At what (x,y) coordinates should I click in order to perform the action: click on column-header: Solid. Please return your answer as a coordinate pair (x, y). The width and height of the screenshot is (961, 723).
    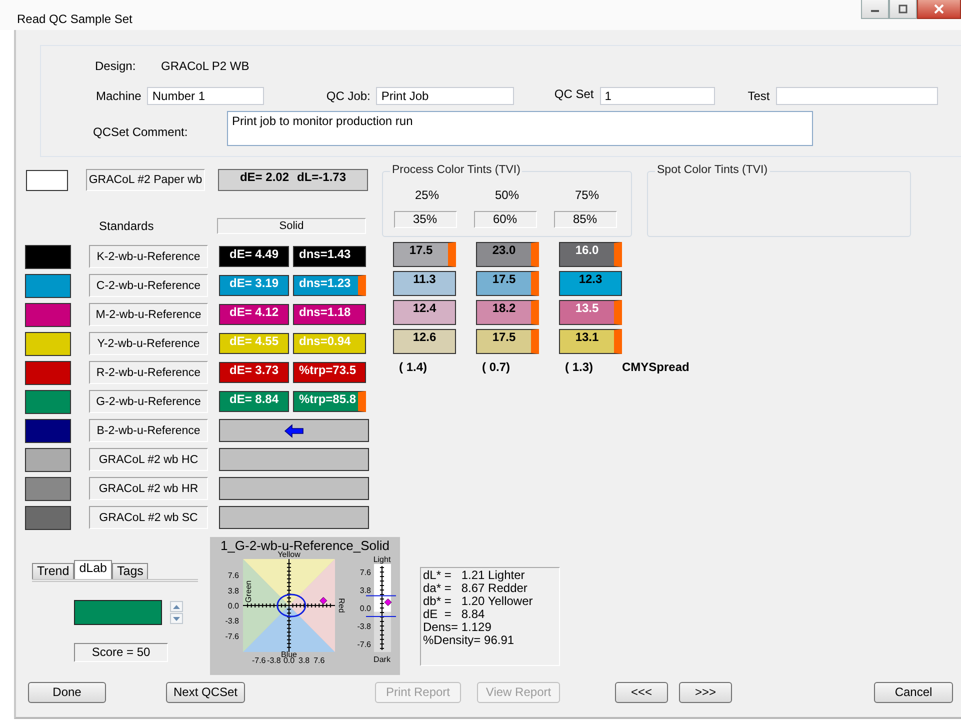
    Looking at the image, I should click on (291, 226).